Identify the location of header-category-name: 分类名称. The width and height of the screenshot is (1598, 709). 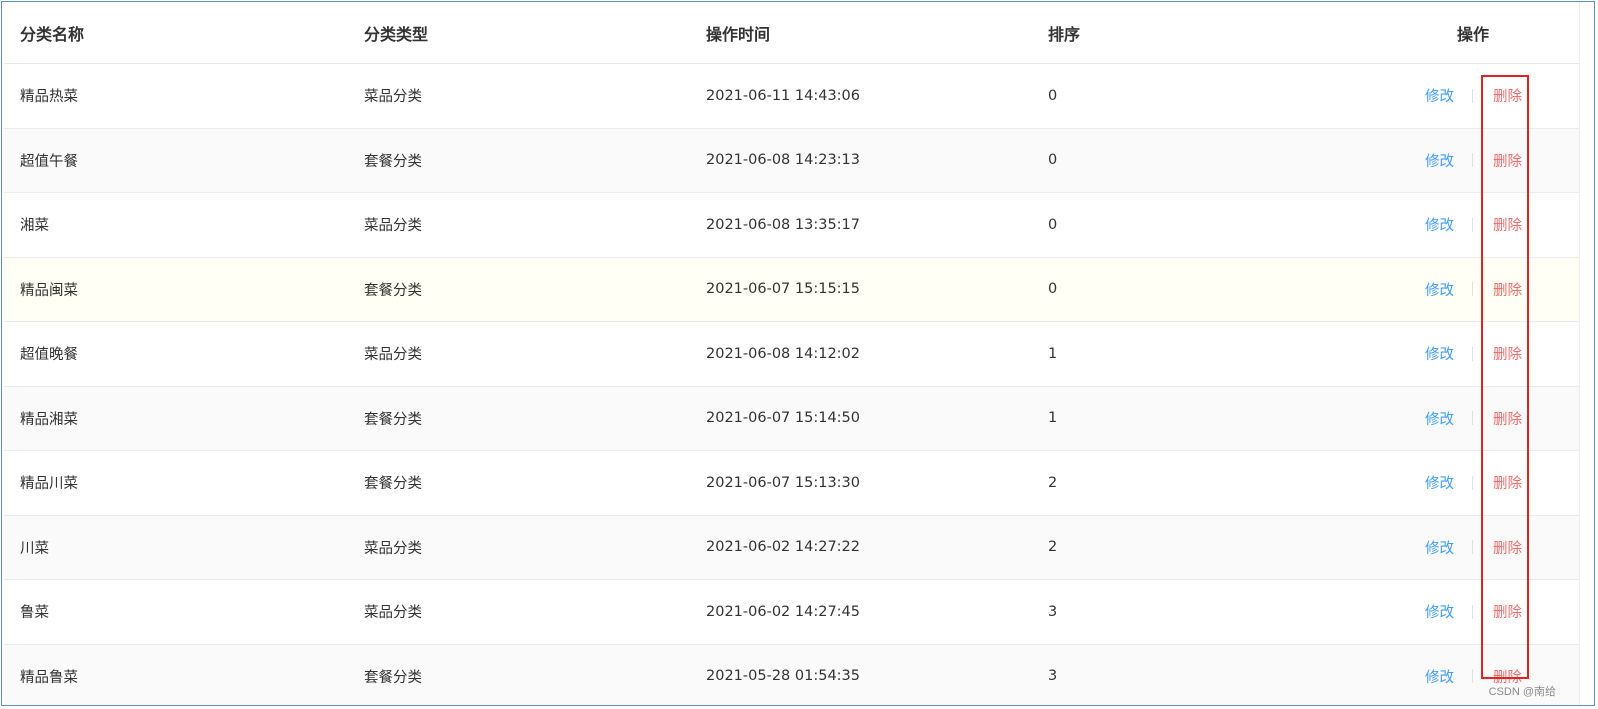
(52, 34).